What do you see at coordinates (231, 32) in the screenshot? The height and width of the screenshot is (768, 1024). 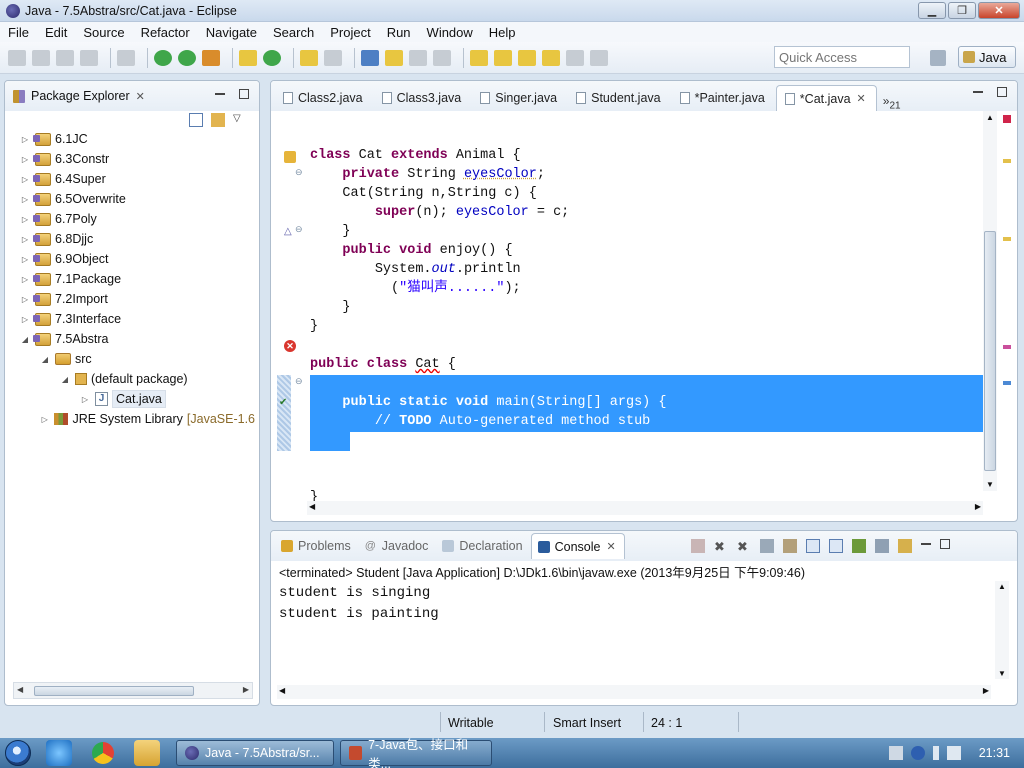 I see `menu-navigate: Navigate` at bounding box center [231, 32].